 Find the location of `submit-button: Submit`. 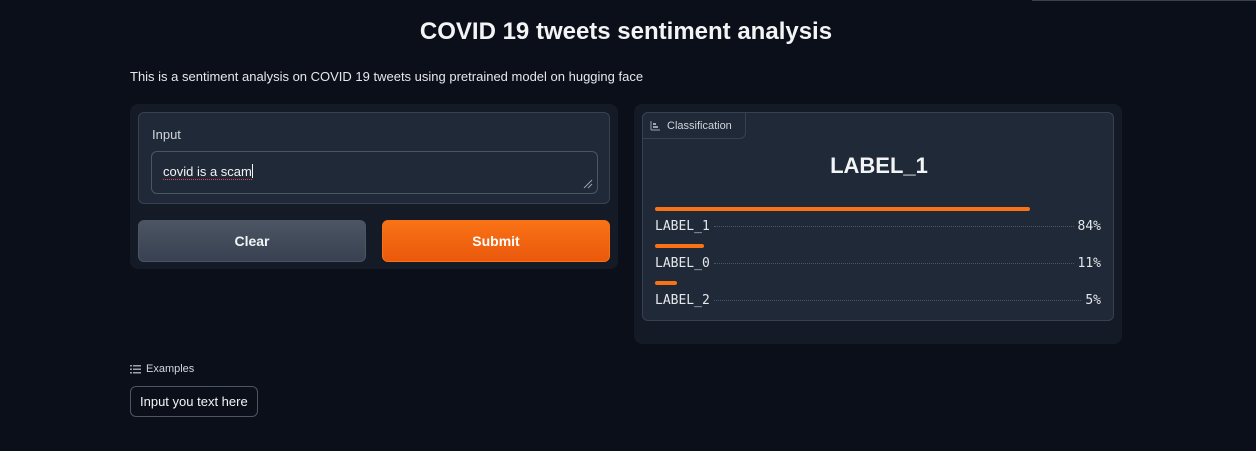

submit-button: Submit is located at coordinates (496, 241).